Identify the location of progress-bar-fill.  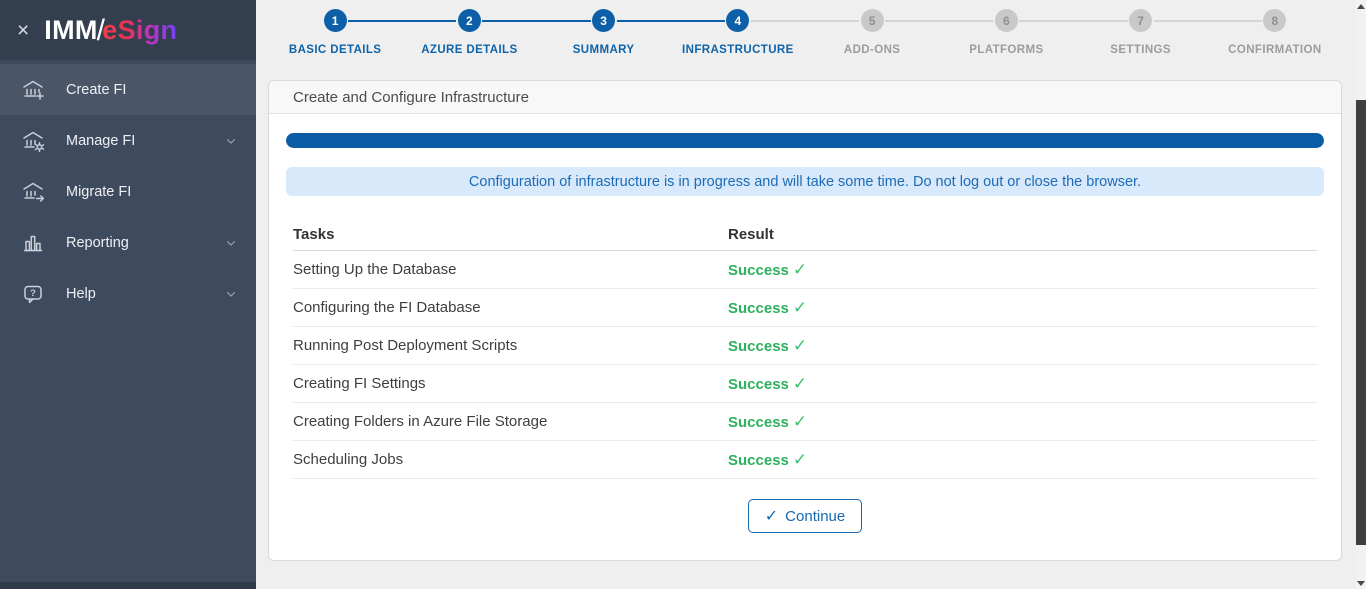
(805, 140).